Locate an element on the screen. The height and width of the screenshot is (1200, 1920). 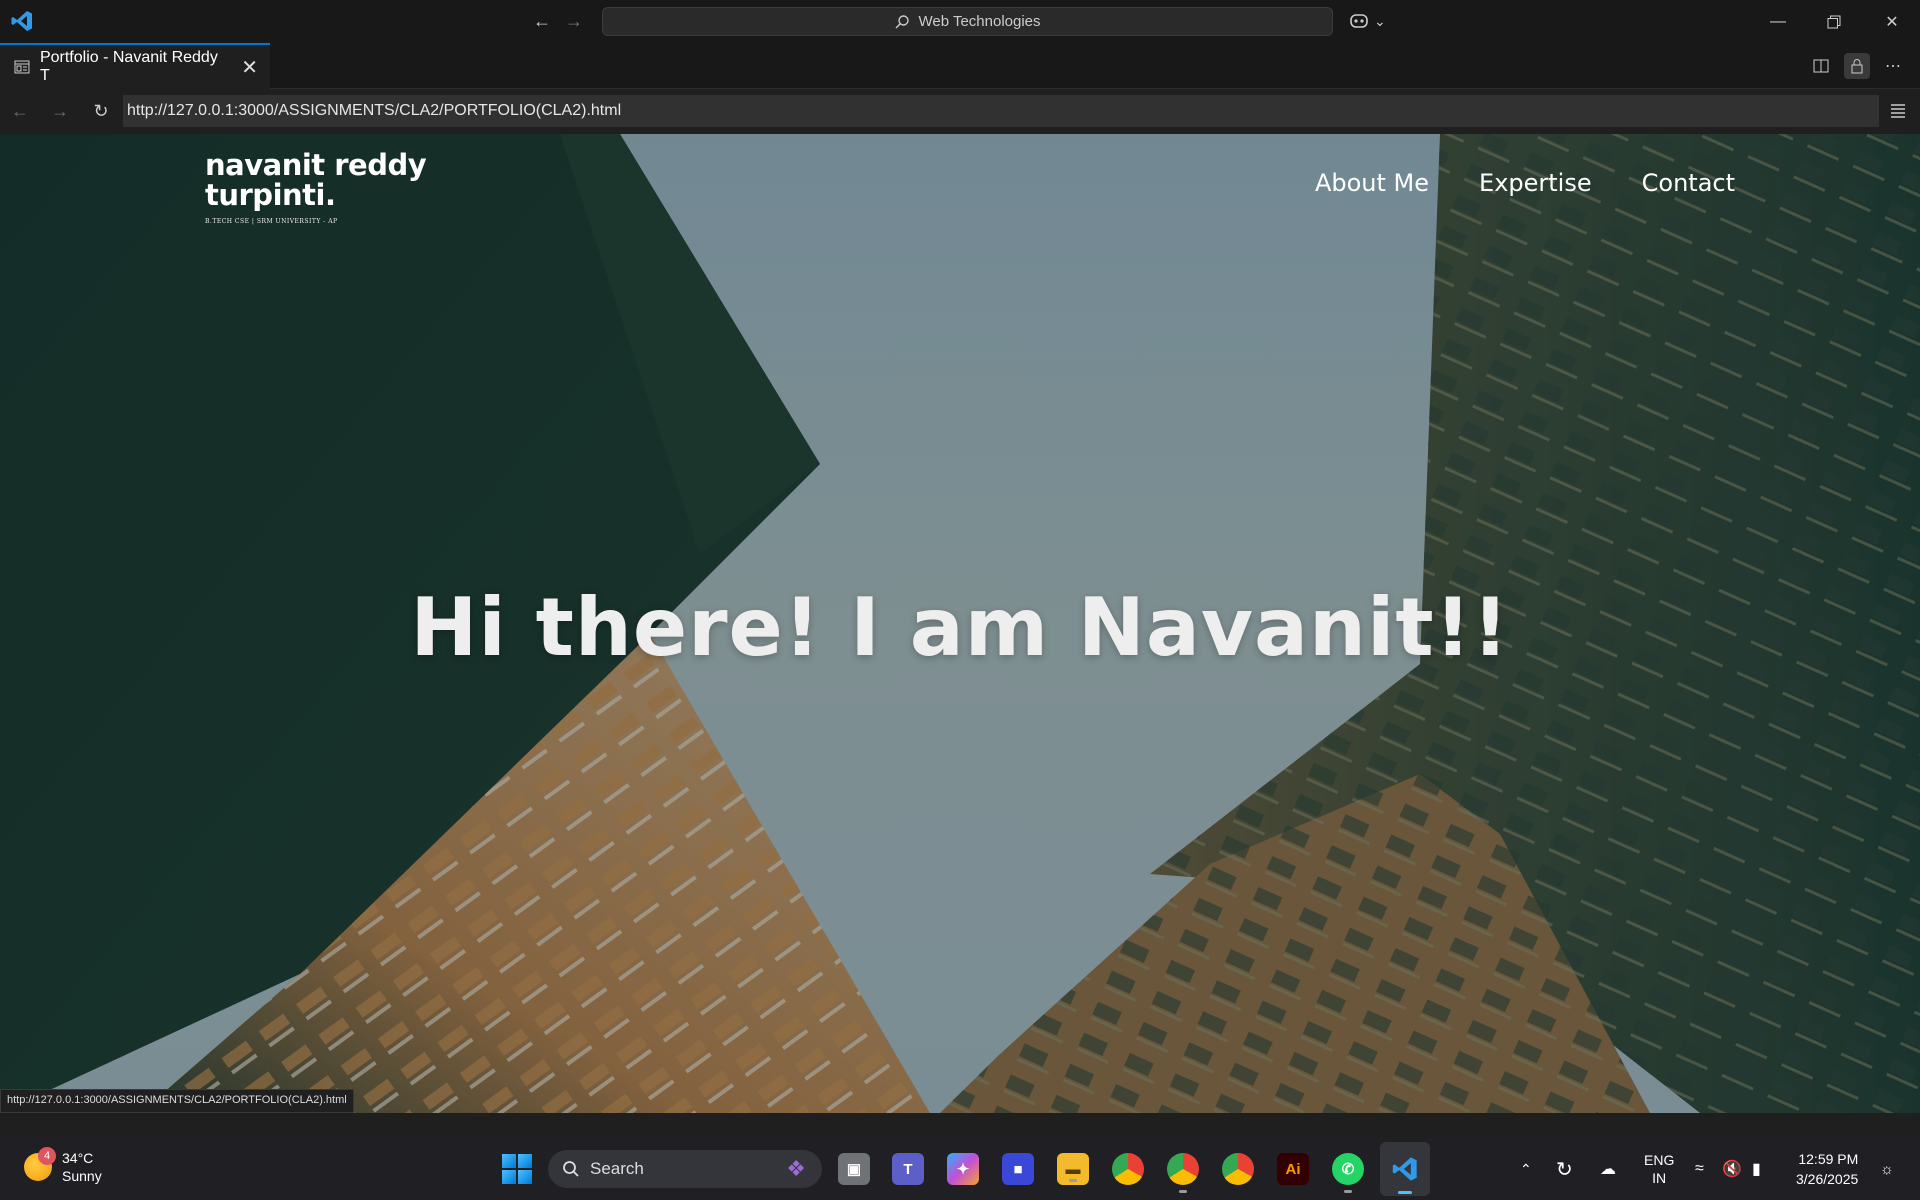
nav-link-contact: Contact is located at coordinates (1688, 183).